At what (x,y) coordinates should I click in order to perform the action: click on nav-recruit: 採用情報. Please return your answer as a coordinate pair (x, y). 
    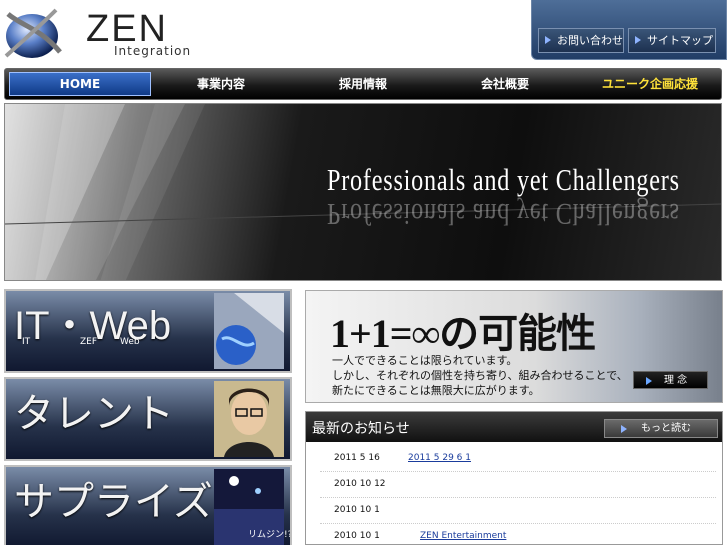
    Looking at the image, I should click on (363, 84).